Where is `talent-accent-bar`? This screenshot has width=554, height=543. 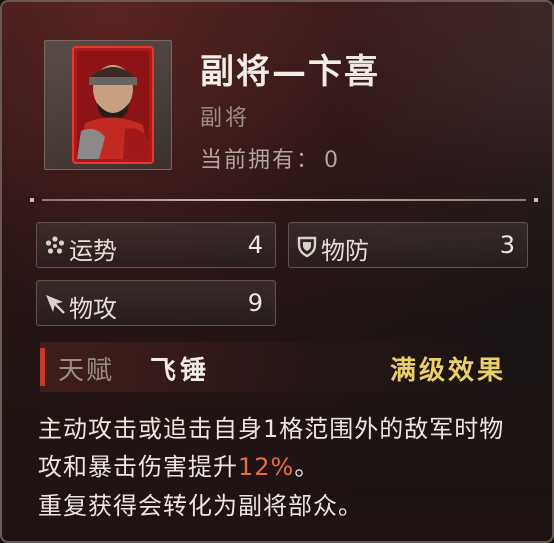
talent-accent-bar is located at coordinates (42, 367).